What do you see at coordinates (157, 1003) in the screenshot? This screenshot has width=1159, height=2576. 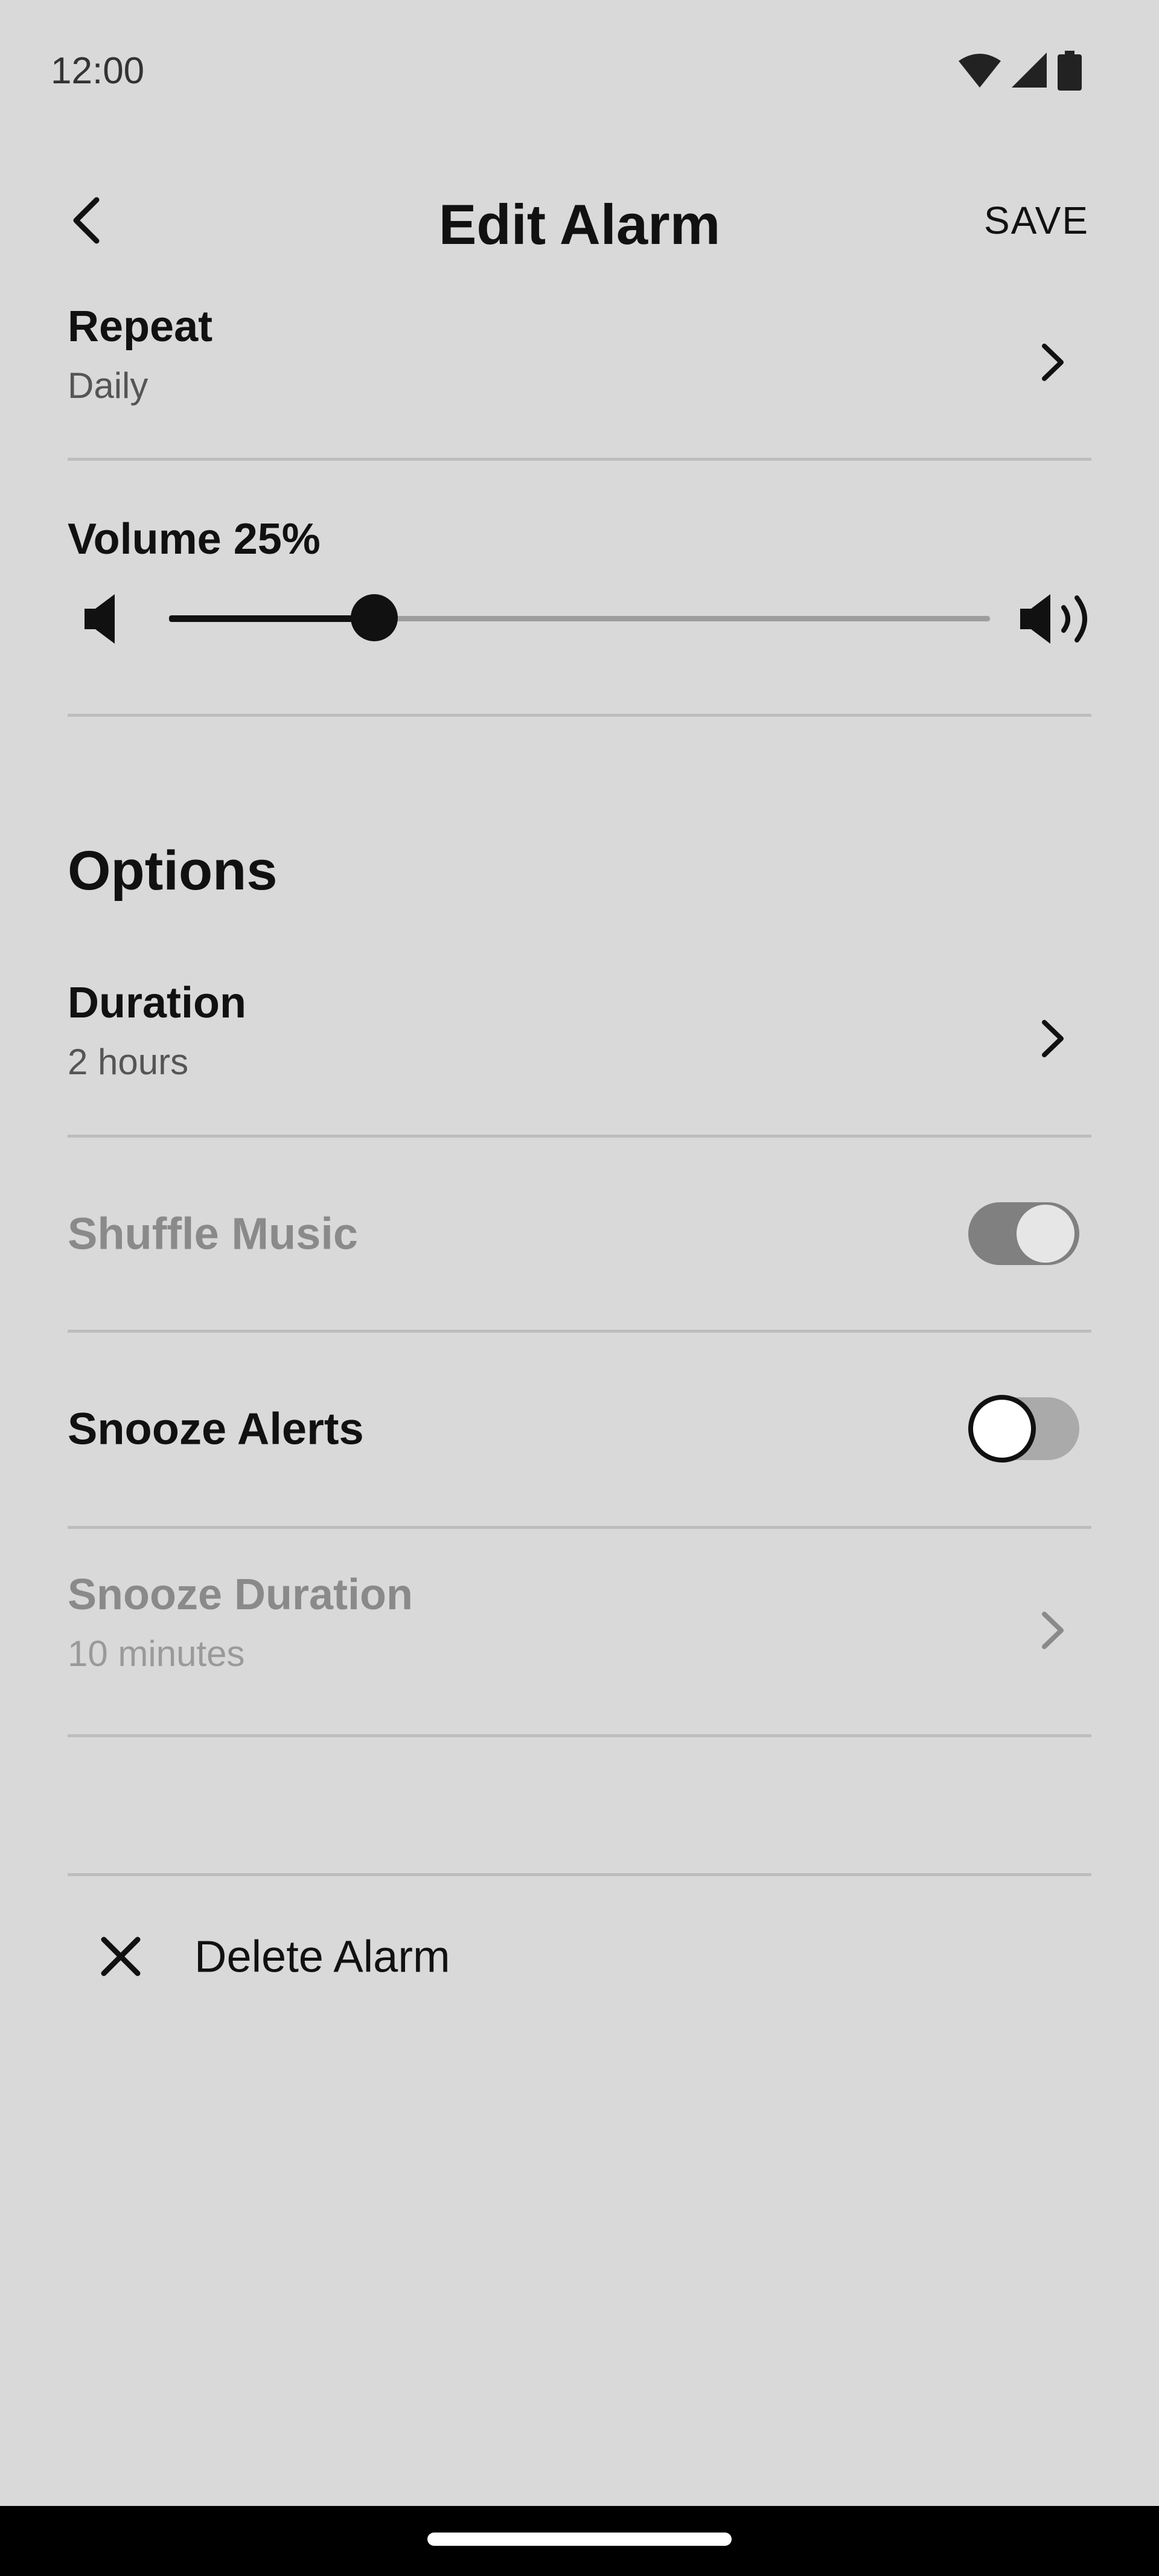 I see `duration-title: Duration` at bounding box center [157, 1003].